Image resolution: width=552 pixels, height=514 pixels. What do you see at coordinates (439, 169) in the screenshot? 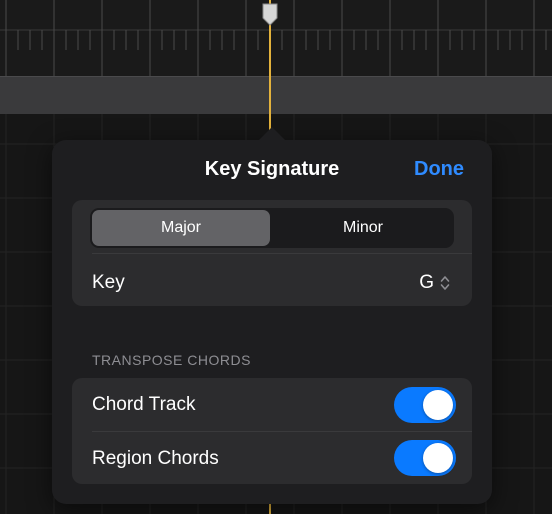
I see `done-button: Done` at bounding box center [439, 169].